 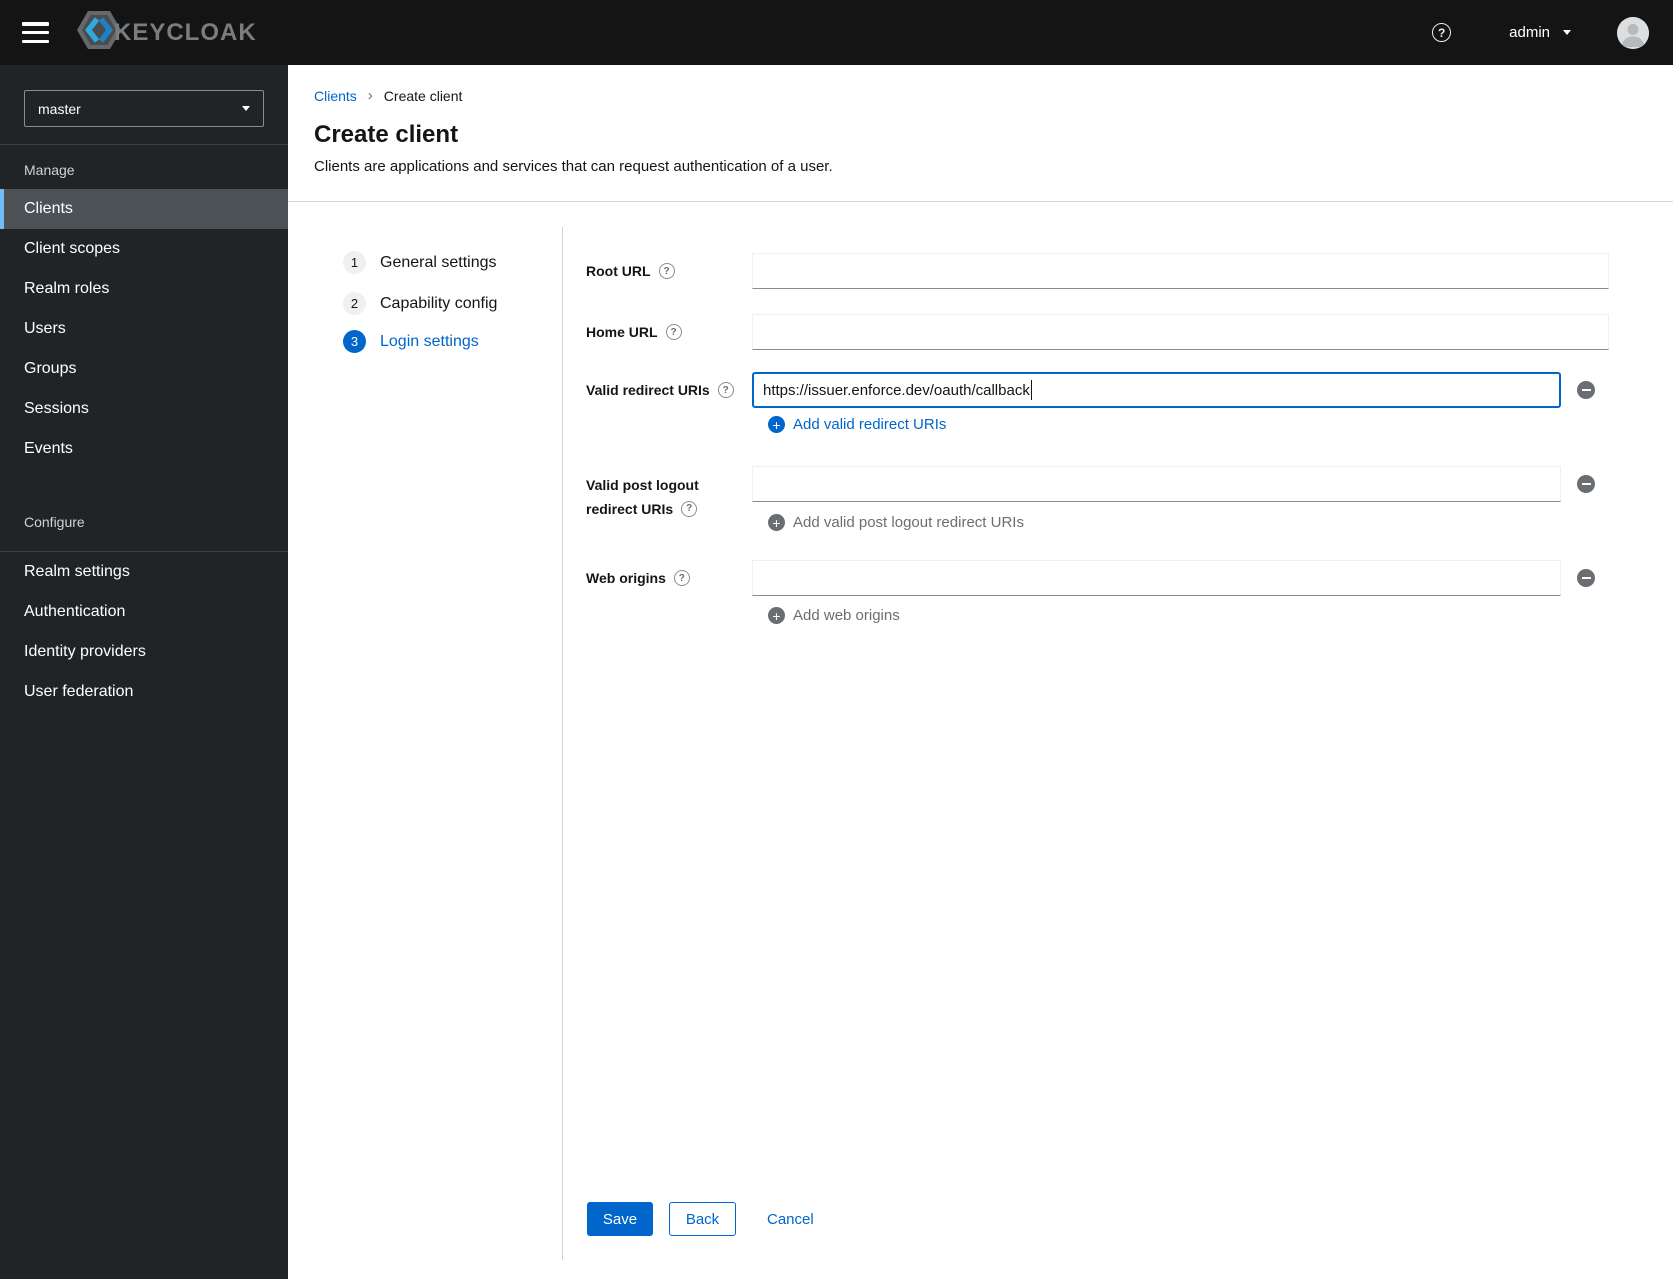 What do you see at coordinates (790, 1219) in the screenshot?
I see `cancel-button: Cancel` at bounding box center [790, 1219].